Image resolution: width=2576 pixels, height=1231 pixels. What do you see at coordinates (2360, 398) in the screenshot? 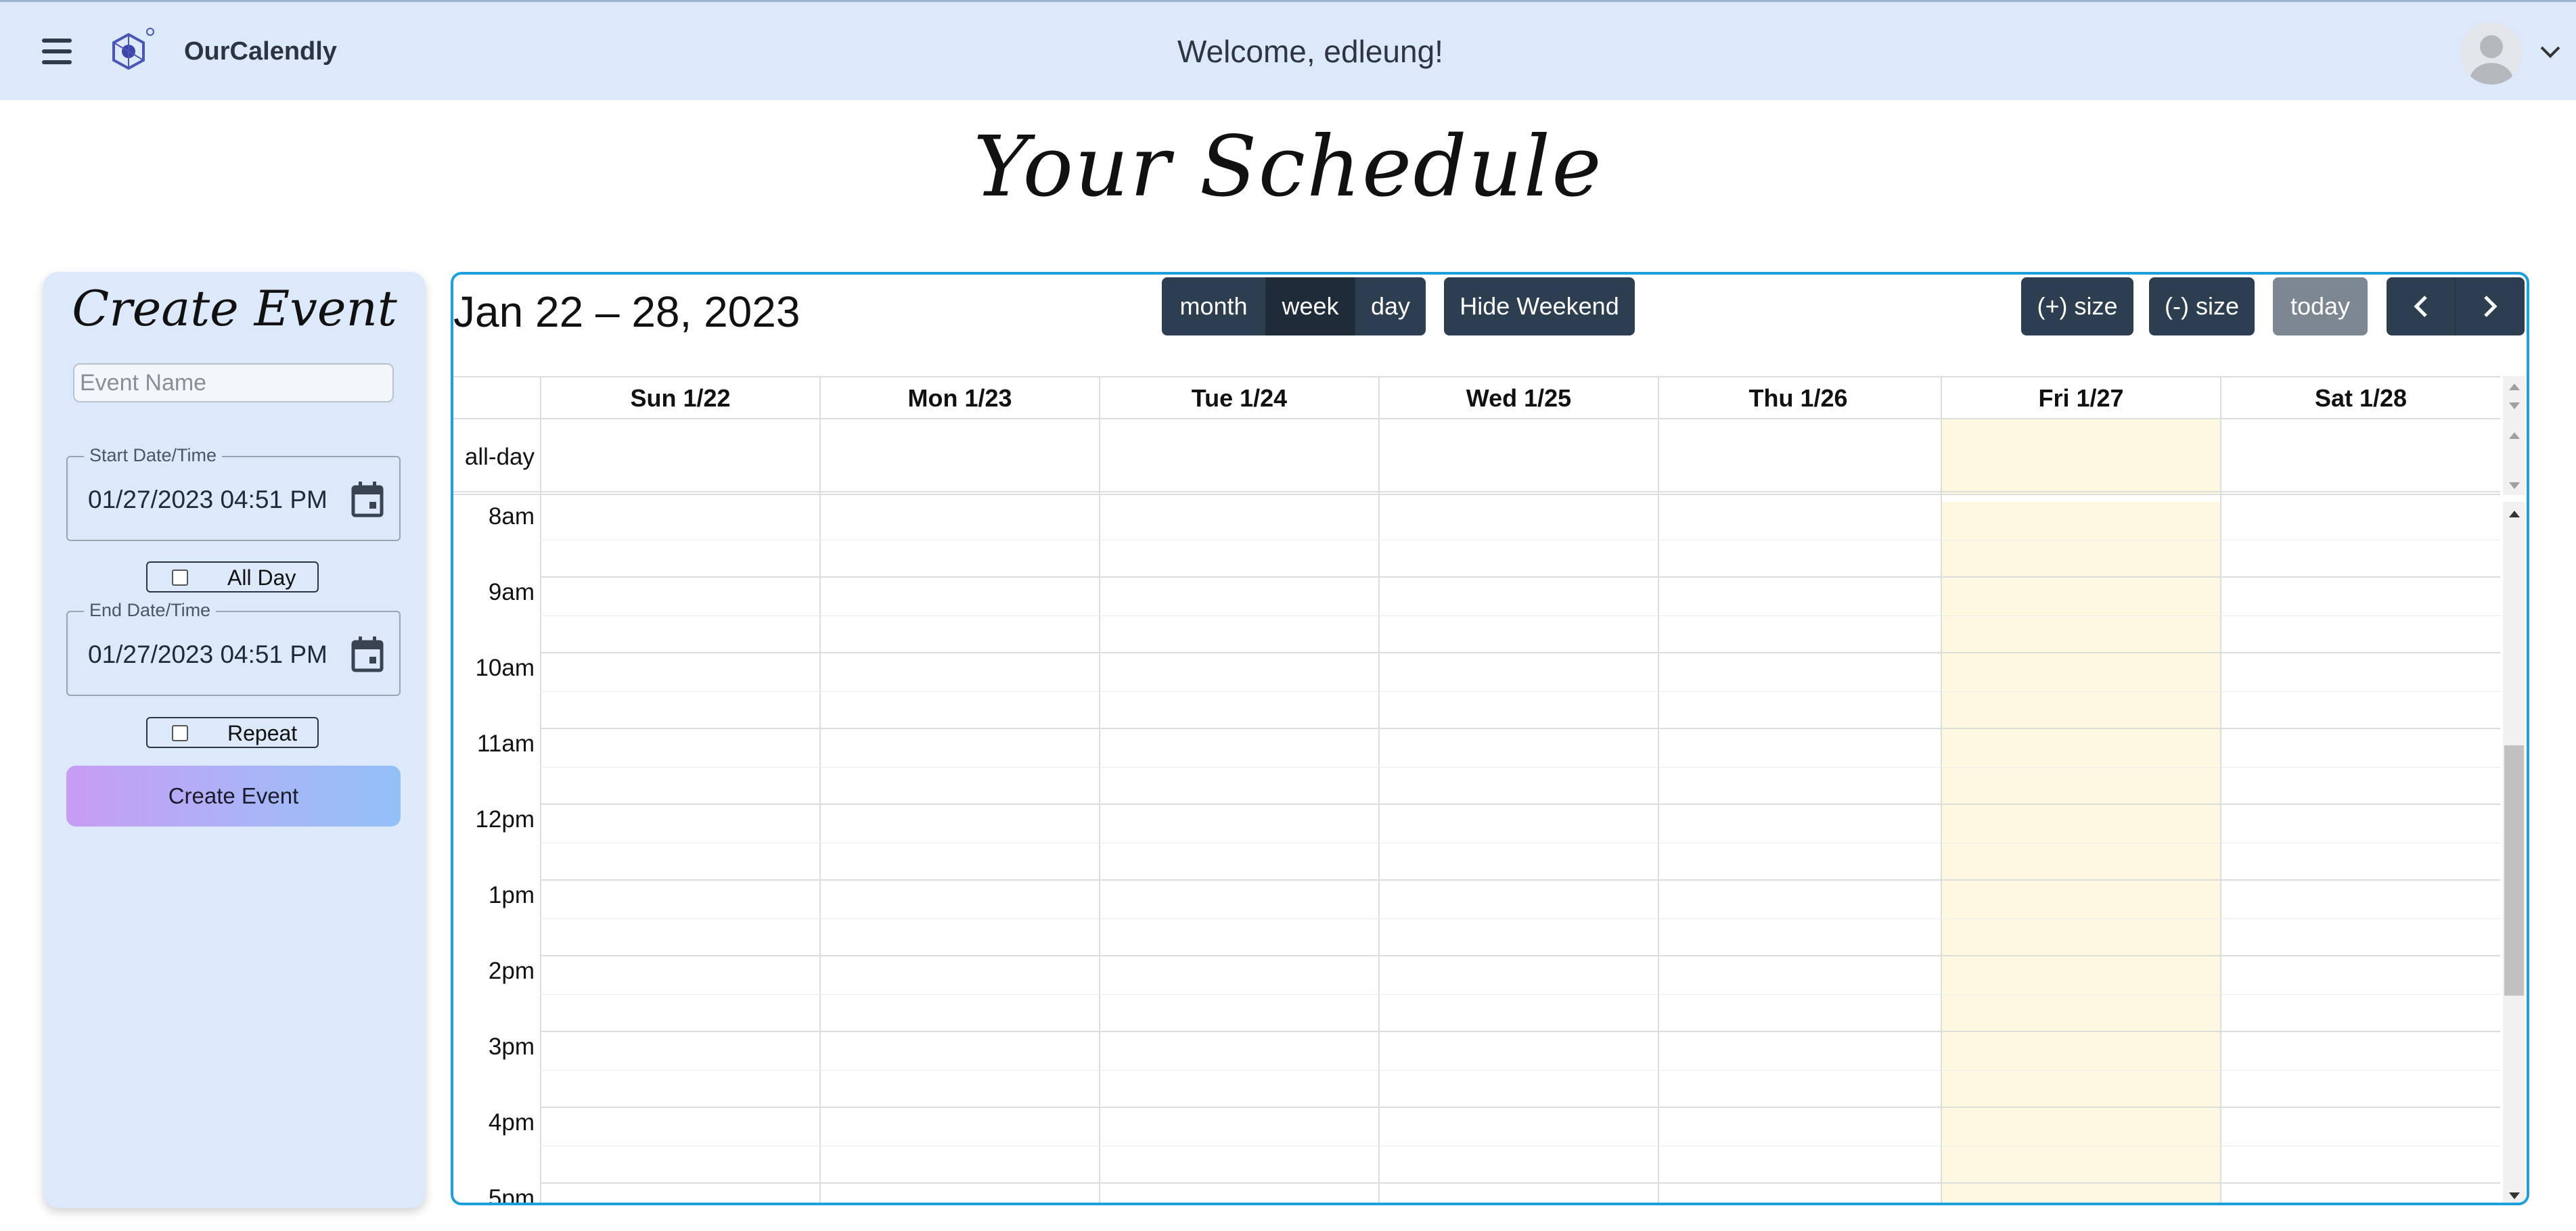
I see `day-header-sat: Sat 1/28` at bounding box center [2360, 398].